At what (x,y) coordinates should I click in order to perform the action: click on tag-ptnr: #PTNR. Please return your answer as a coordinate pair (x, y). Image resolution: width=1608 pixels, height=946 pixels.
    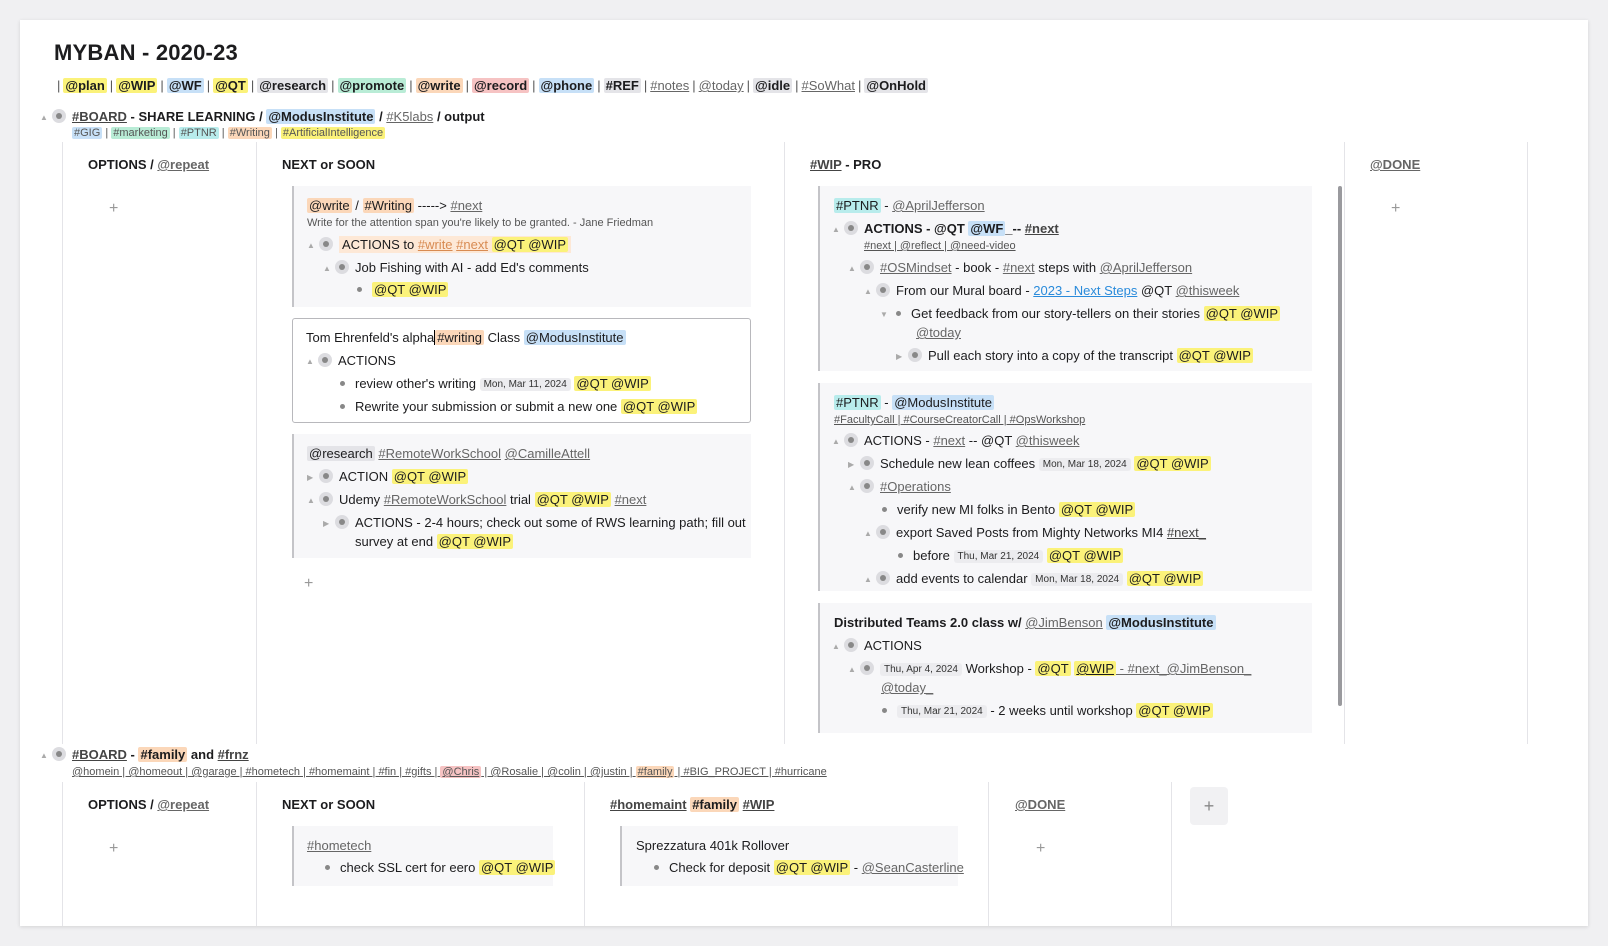
    Looking at the image, I should click on (198, 133).